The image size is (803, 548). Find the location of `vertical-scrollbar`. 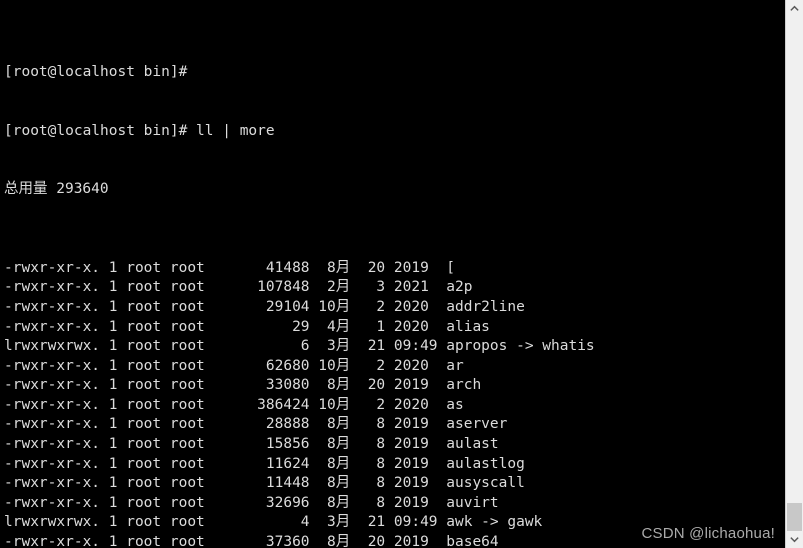

vertical-scrollbar is located at coordinates (794, 274).